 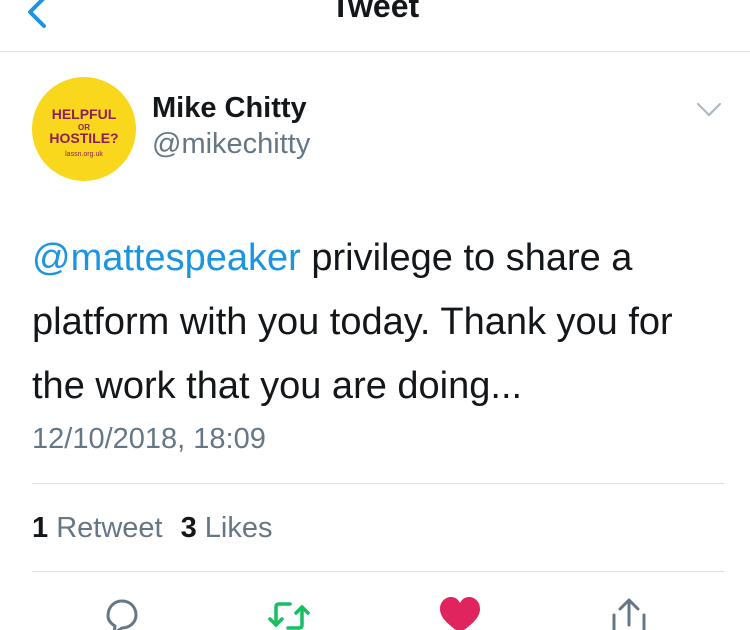 I want to click on retweets-stat: 1 Retweet, so click(x=97, y=528).